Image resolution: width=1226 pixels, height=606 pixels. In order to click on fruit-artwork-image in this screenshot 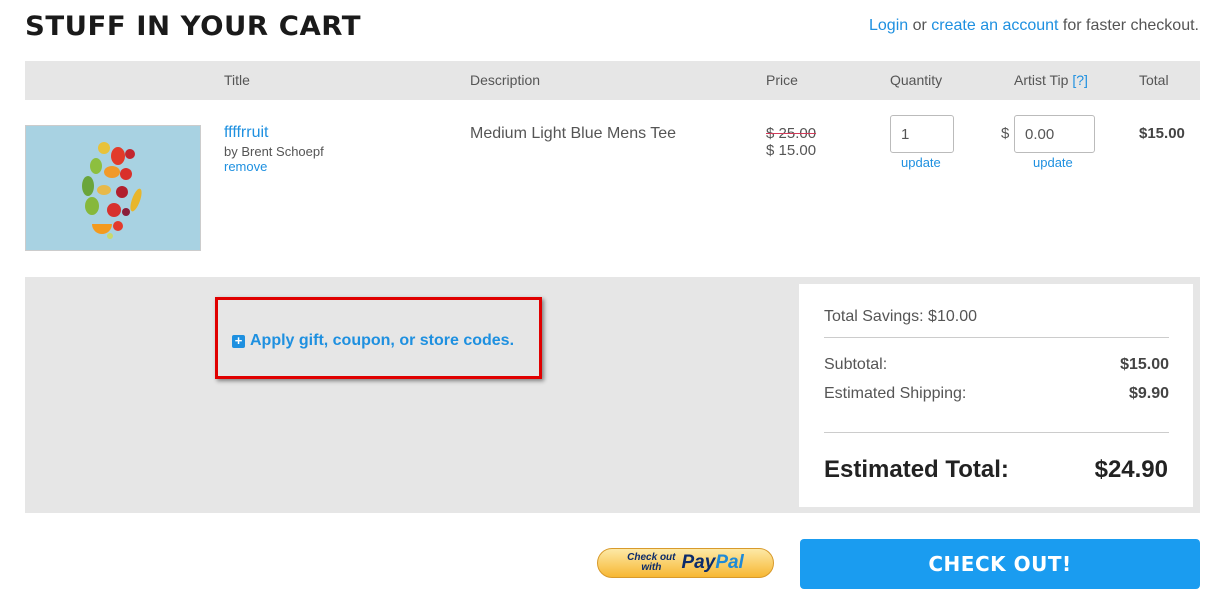, I will do `click(113, 188)`.